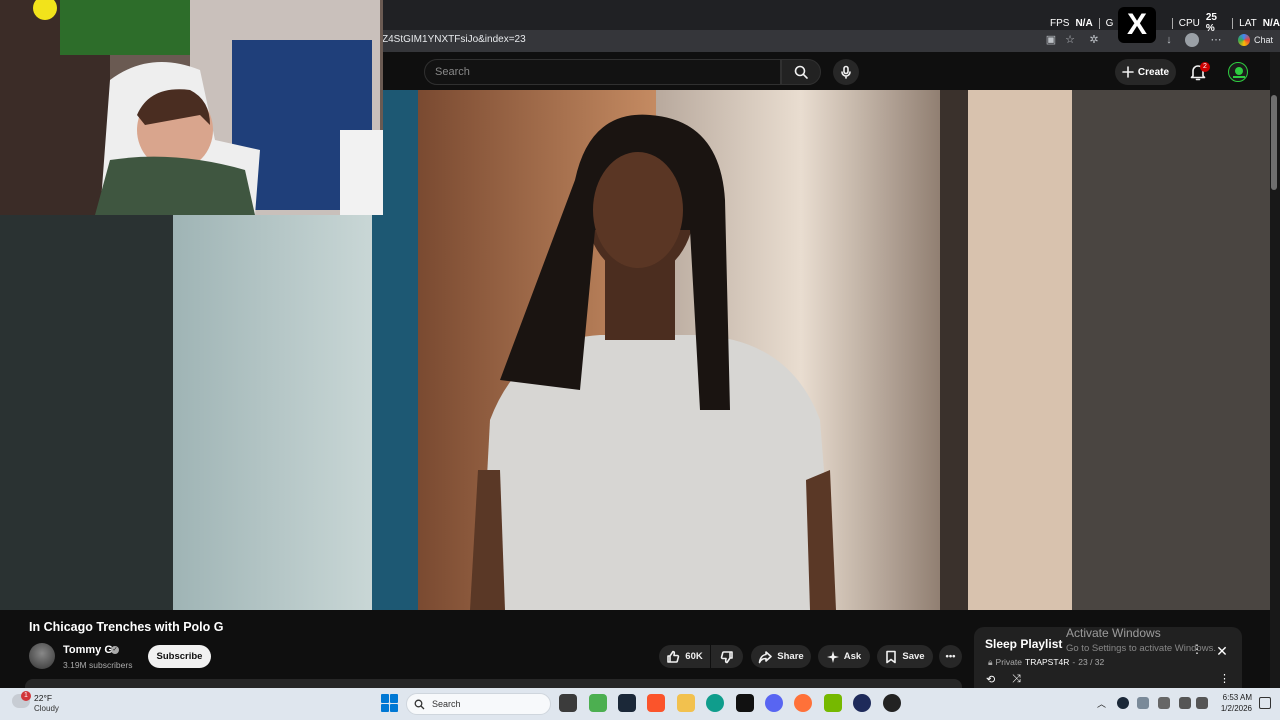 The height and width of the screenshot is (720, 1280). I want to click on x-logo-icon: X, so click(1137, 25).